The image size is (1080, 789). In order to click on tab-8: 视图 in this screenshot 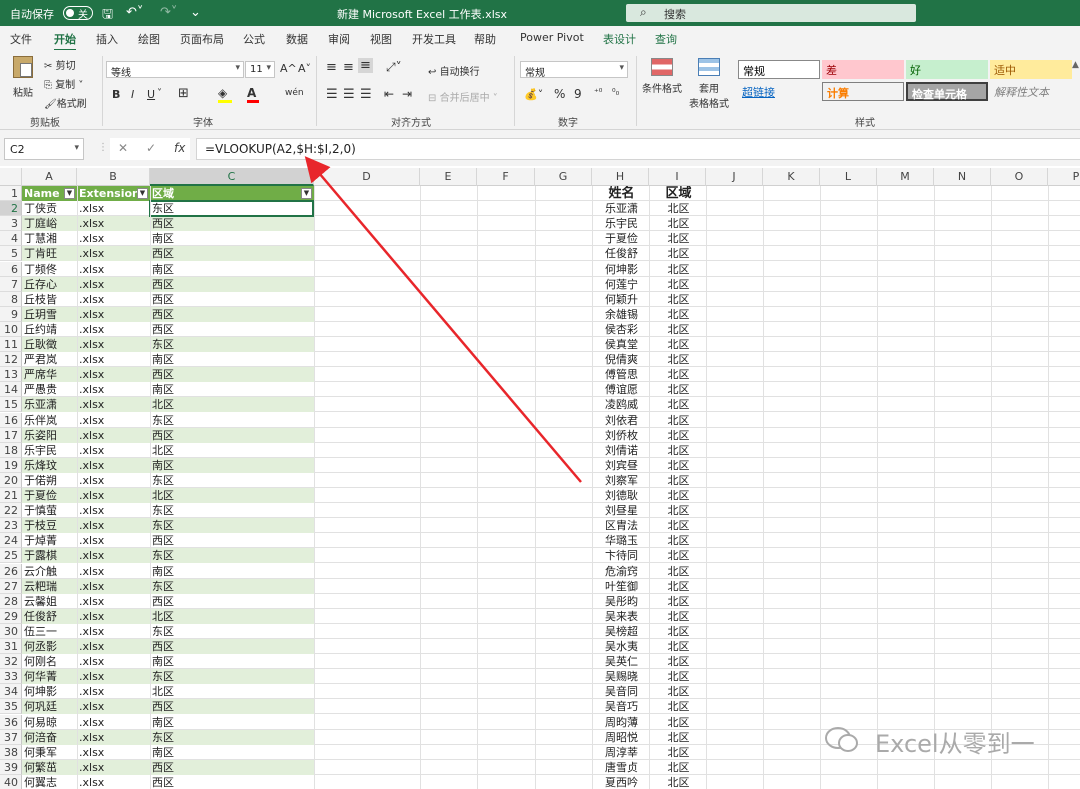, I will do `click(381, 39)`.